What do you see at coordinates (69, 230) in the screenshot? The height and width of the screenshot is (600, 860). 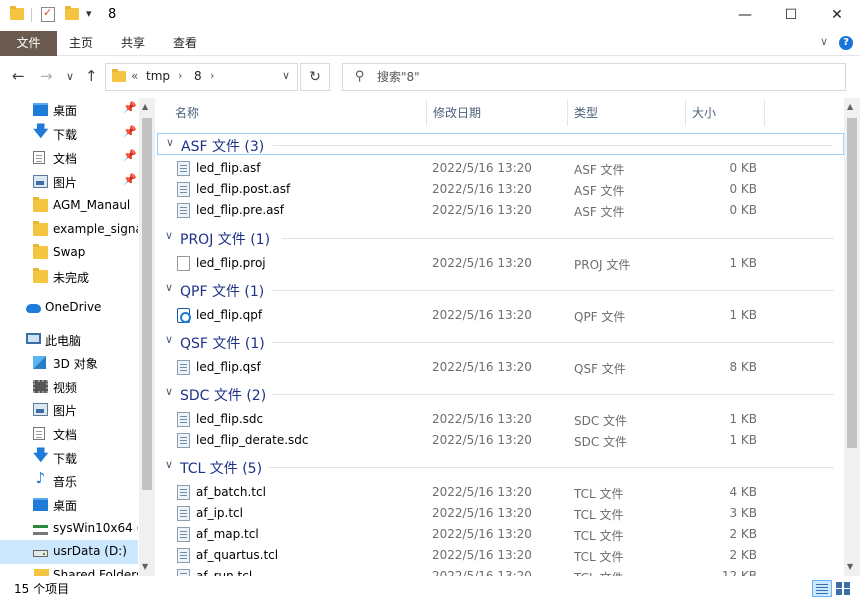 I see `nav-item: example_signa` at bounding box center [69, 230].